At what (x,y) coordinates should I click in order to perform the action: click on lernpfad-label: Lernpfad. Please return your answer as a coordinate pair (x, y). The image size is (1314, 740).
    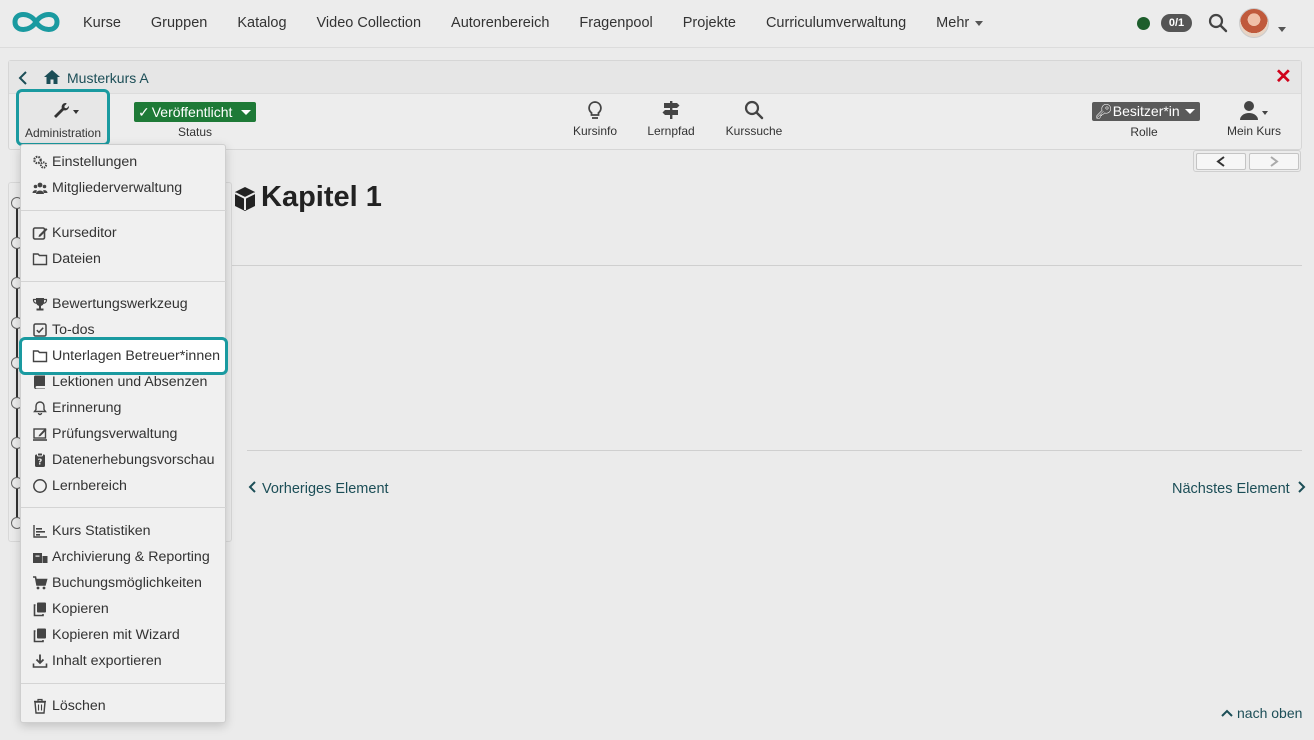
    Looking at the image, I should click on (671, 131).